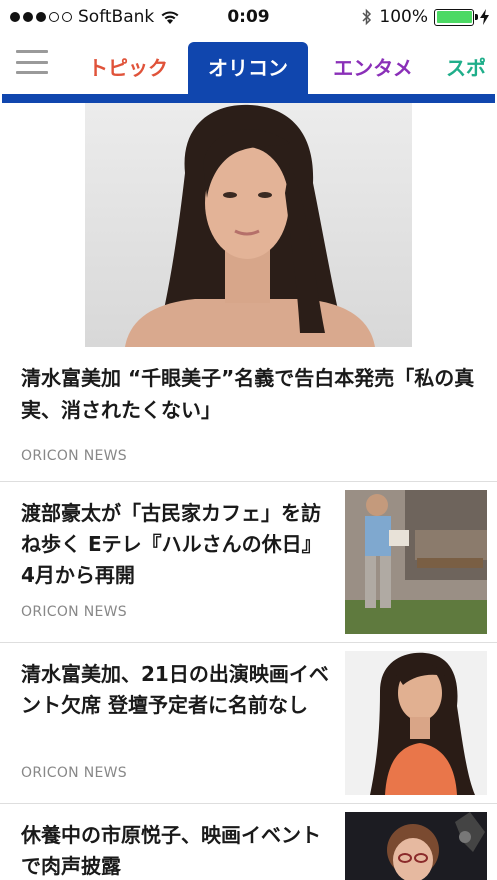 The height and width of the screenshot is (880, 497). Describe the element at coordinates (74, 456) in the screenshot. I see `hero-article-source: ORICON NEWS` at that location.